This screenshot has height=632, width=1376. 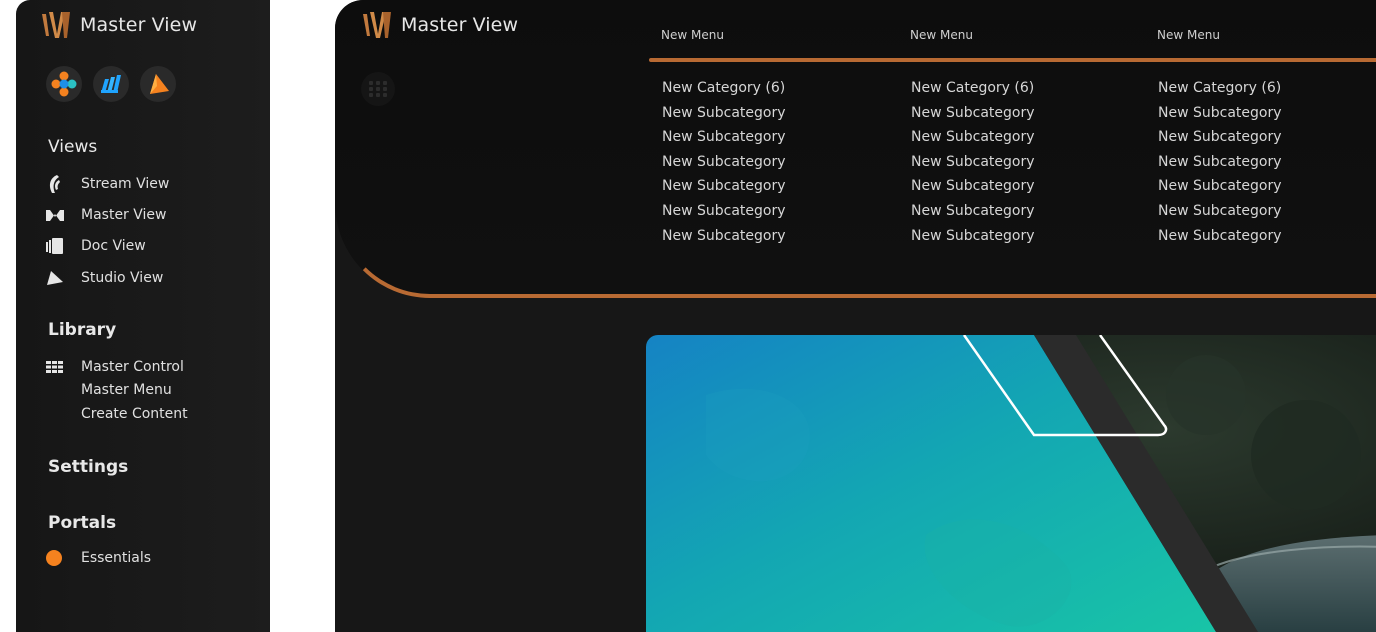 What do you see at coordinates (941, 35) in the screenshot?
I see `top-menu-2: New Menu` at bounding box center [941, 35].